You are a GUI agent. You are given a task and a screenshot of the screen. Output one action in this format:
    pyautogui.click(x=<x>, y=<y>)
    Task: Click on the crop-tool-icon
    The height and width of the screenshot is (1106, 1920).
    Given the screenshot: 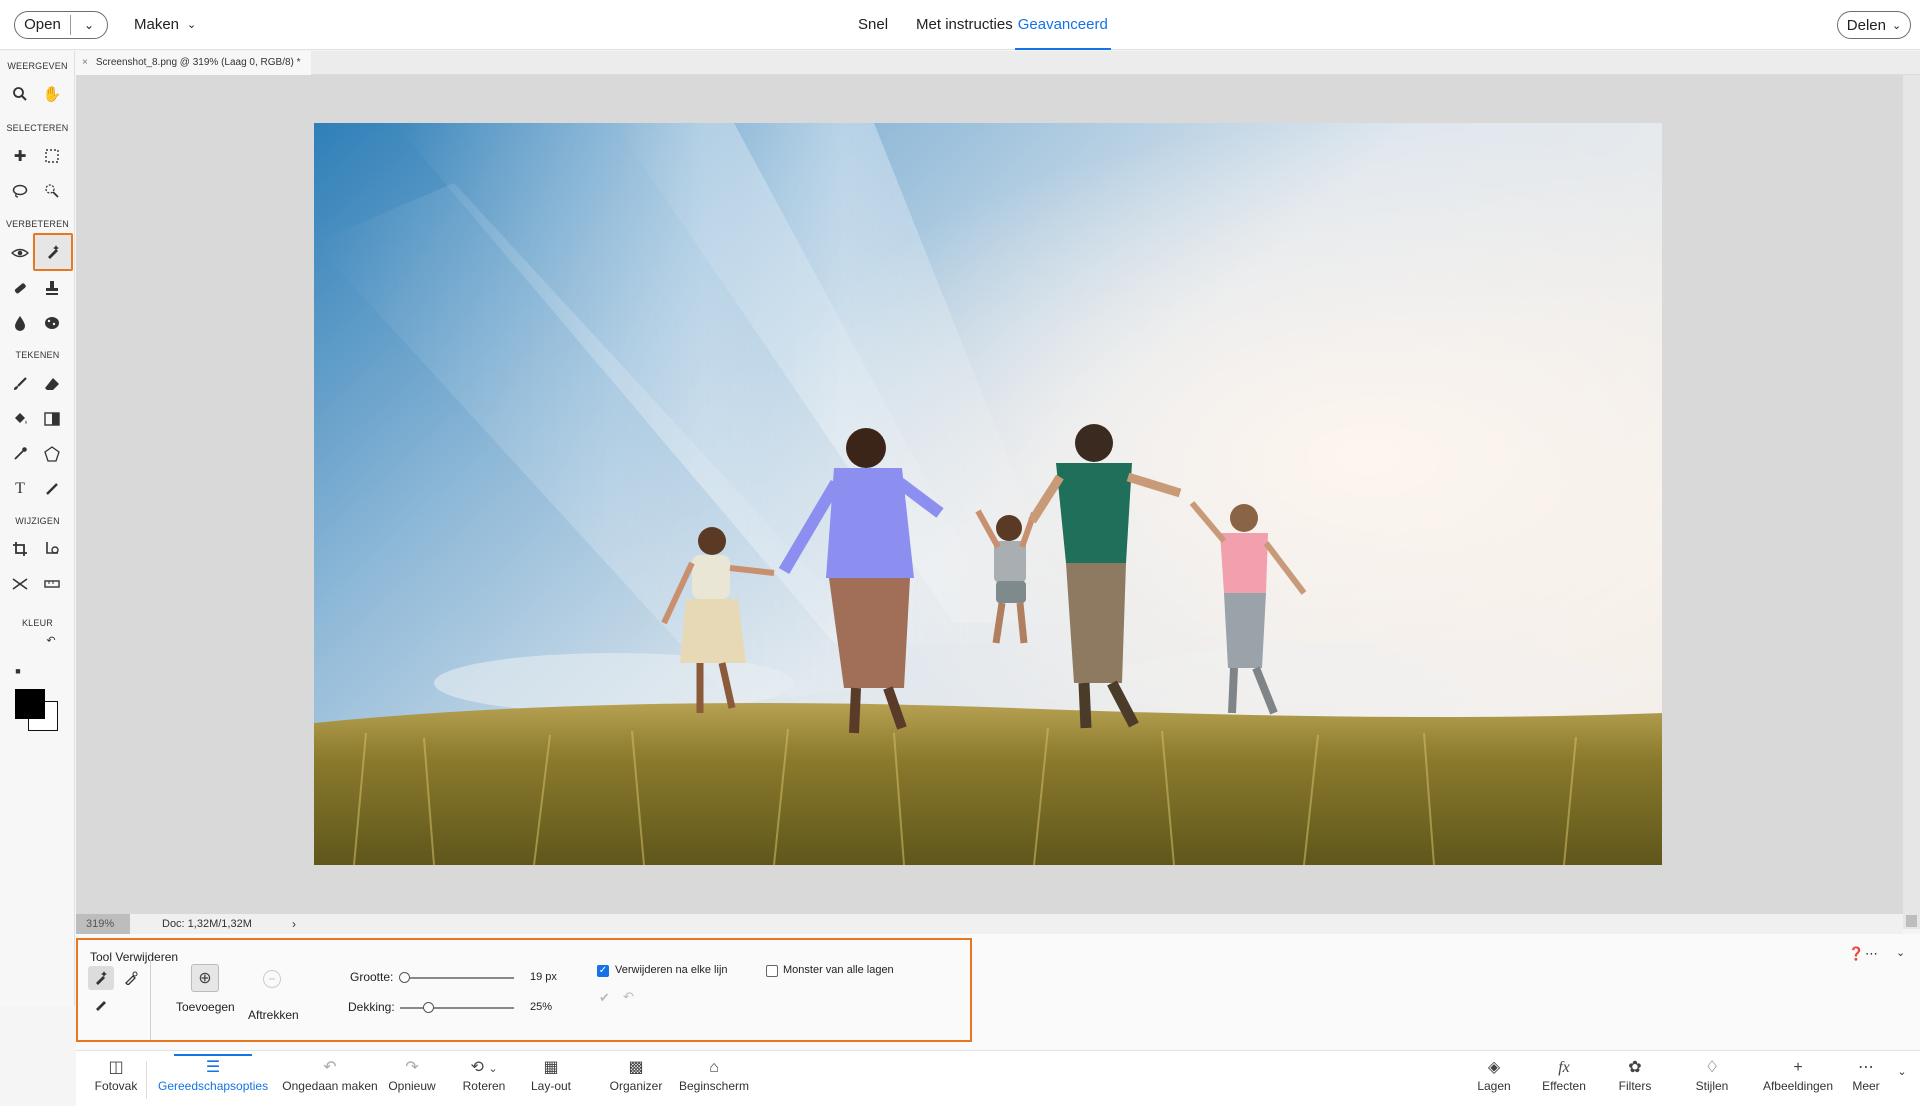 What is the action you would take?
    pyautogui.click(x=20, y=549)
    